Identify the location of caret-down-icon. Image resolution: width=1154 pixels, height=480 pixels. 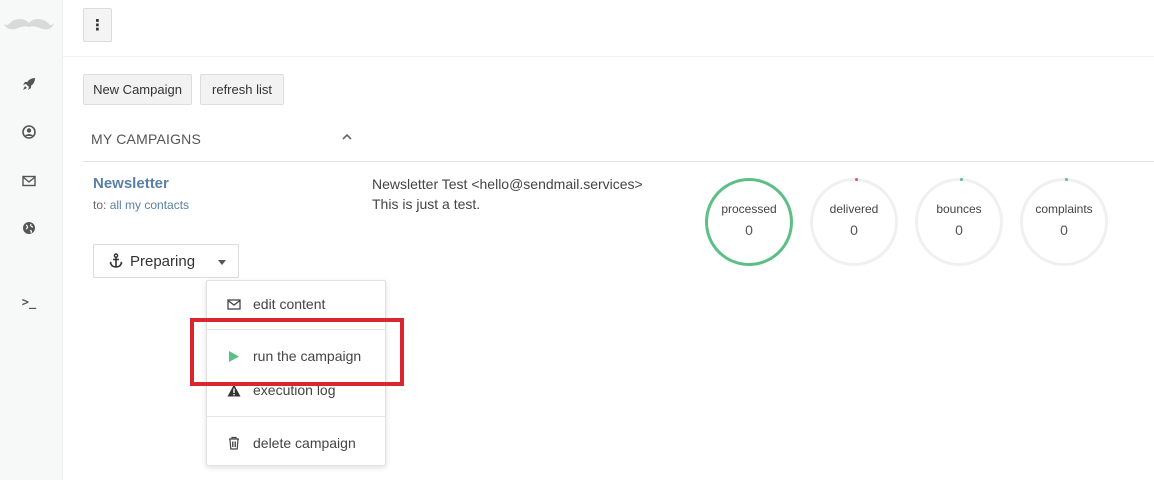
(222, 262).